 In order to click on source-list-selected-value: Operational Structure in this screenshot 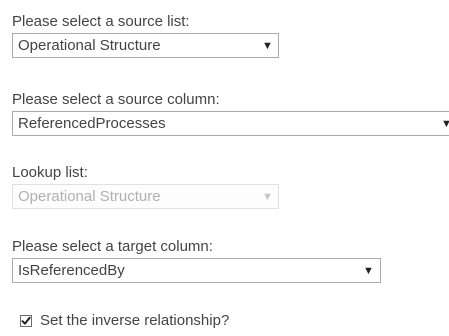, I will do `click(89, 45)`.